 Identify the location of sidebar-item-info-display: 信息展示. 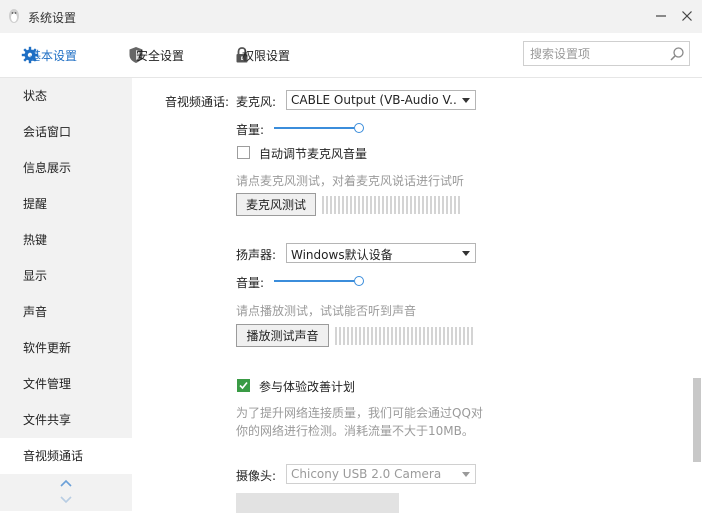
(66, 168).